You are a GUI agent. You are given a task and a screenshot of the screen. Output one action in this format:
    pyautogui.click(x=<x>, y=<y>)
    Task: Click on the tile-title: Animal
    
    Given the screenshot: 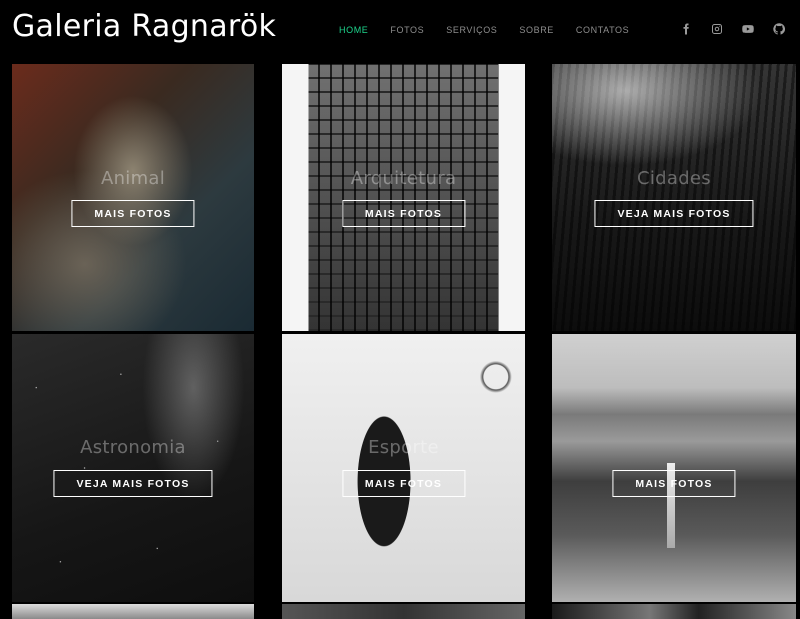 What is the action you would take?
    pyautogui.click(x=133, y=178)
    